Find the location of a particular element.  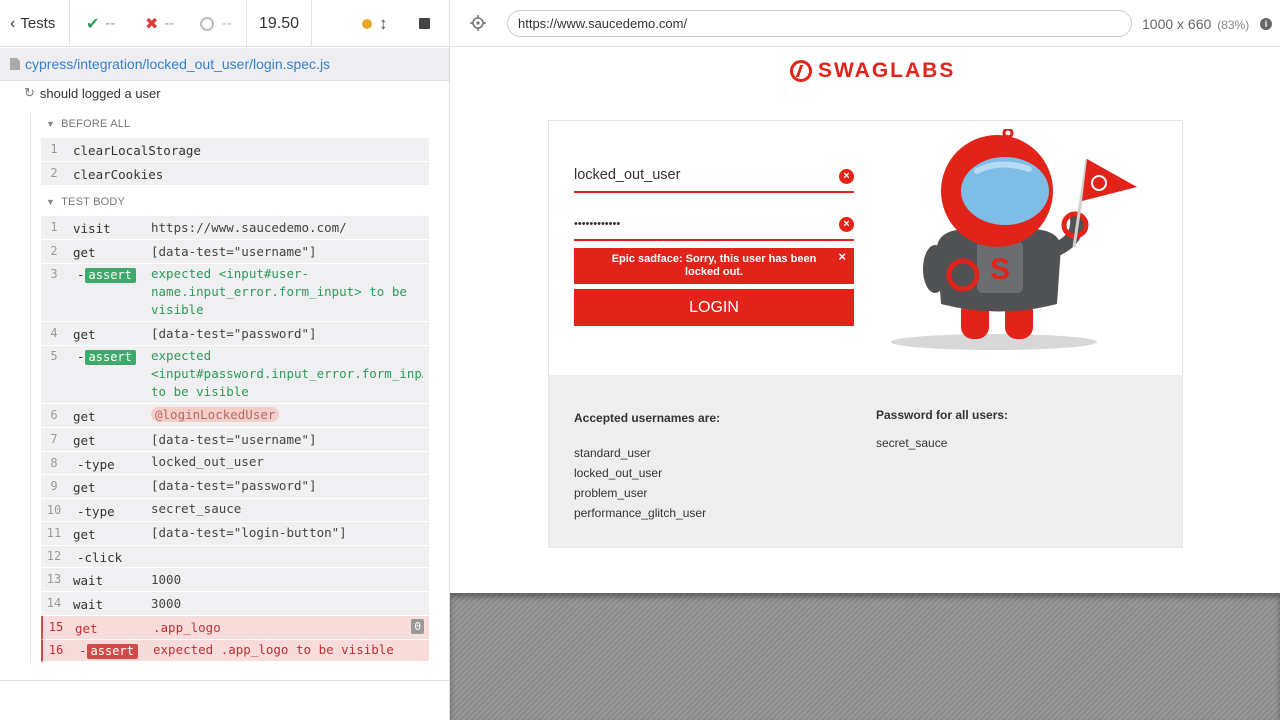

stop-button is located at coordinates (424, 23).